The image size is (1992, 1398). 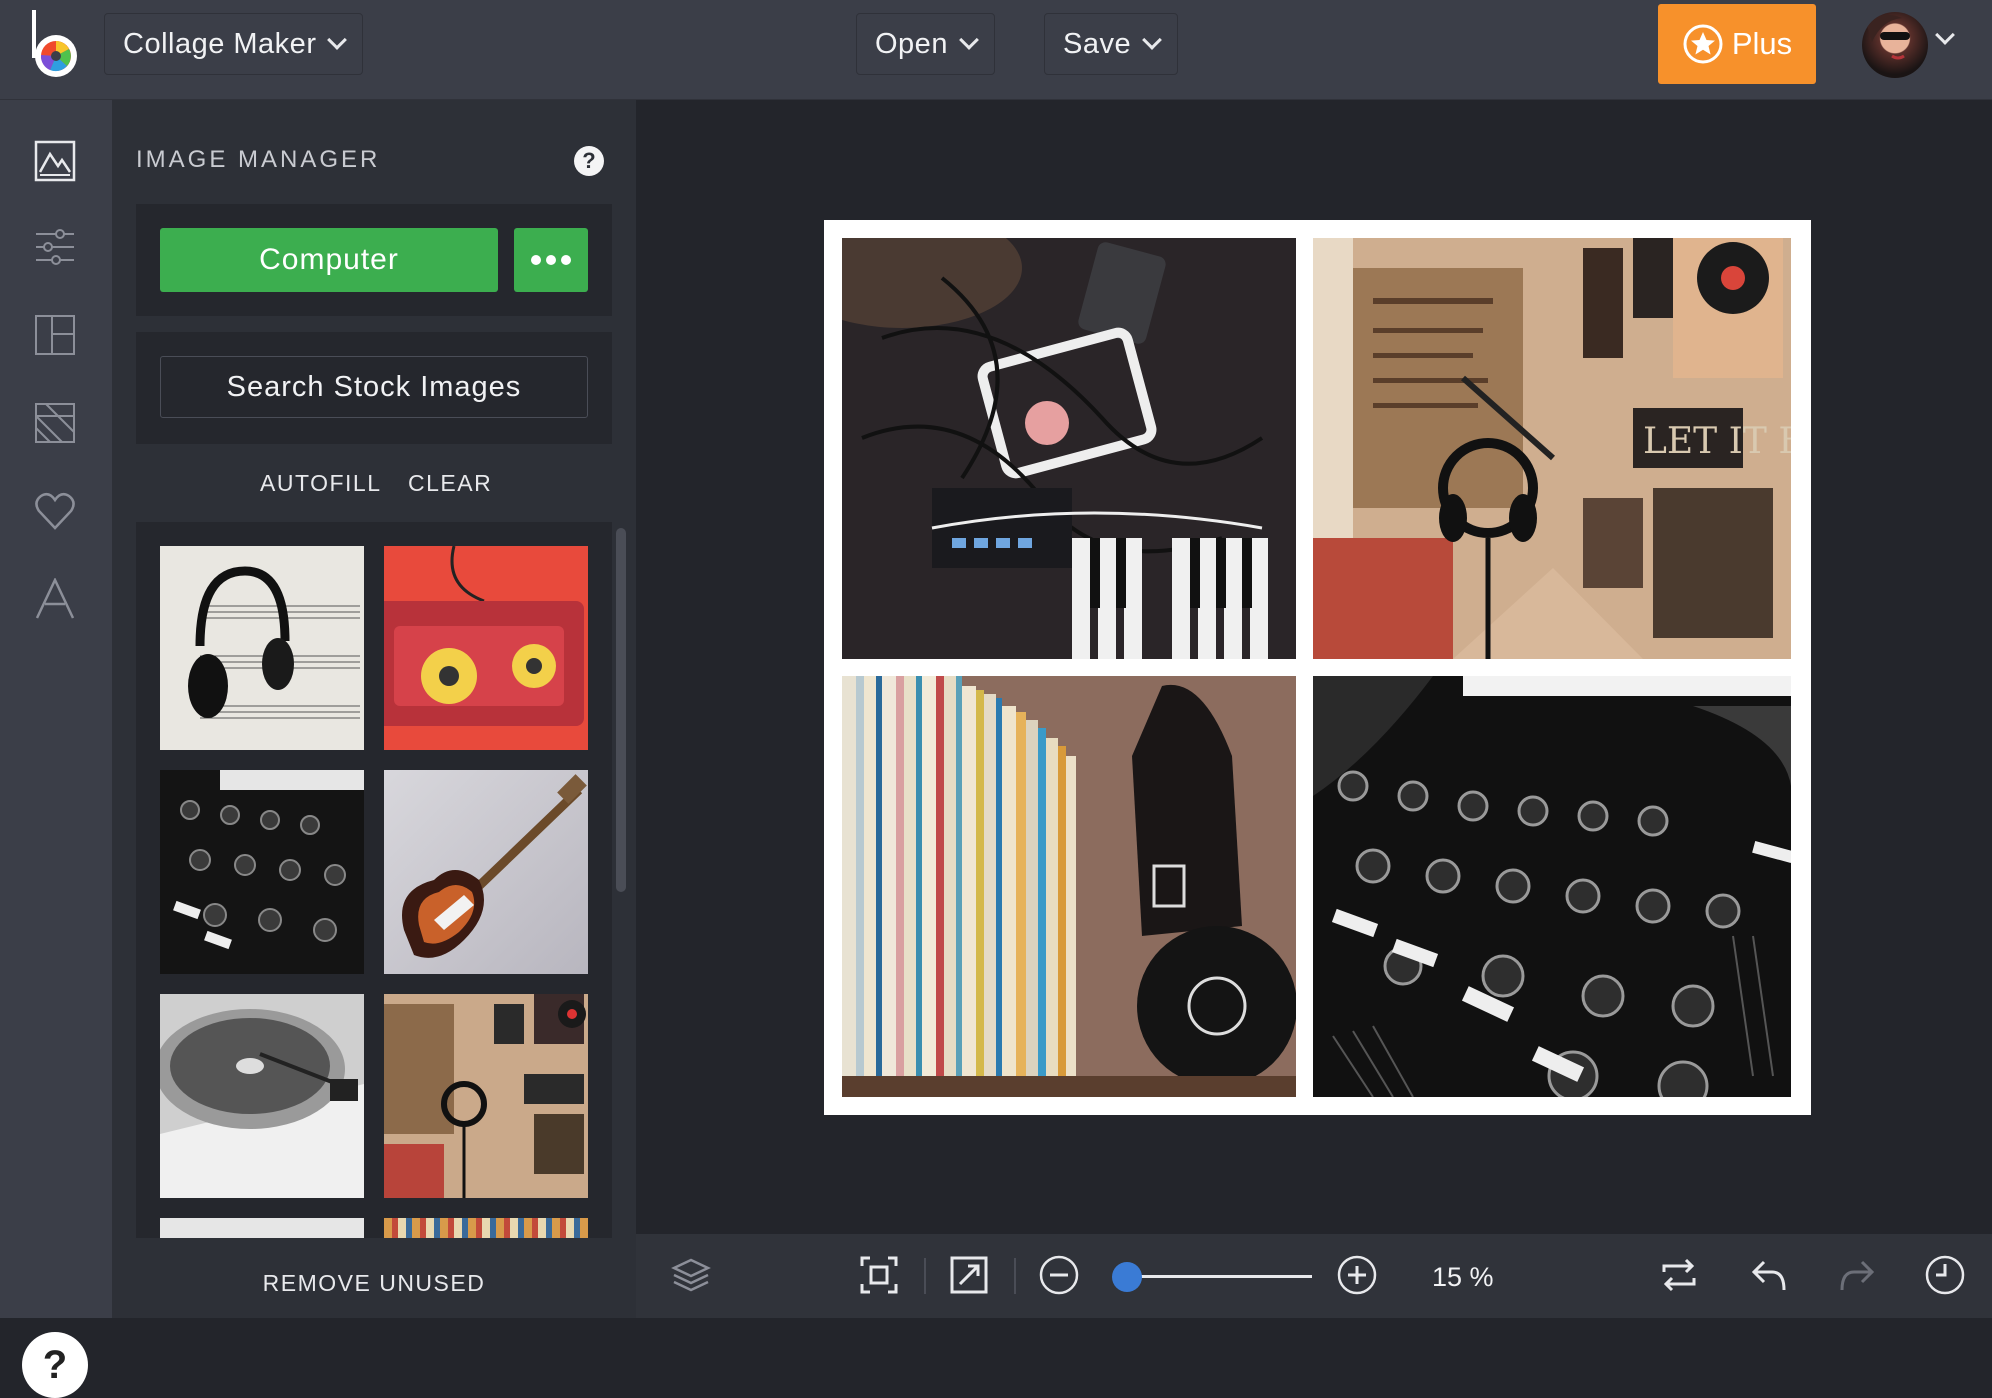 I want to click on mode-dropdown: Collage Maker, so click(x=234, y=44).